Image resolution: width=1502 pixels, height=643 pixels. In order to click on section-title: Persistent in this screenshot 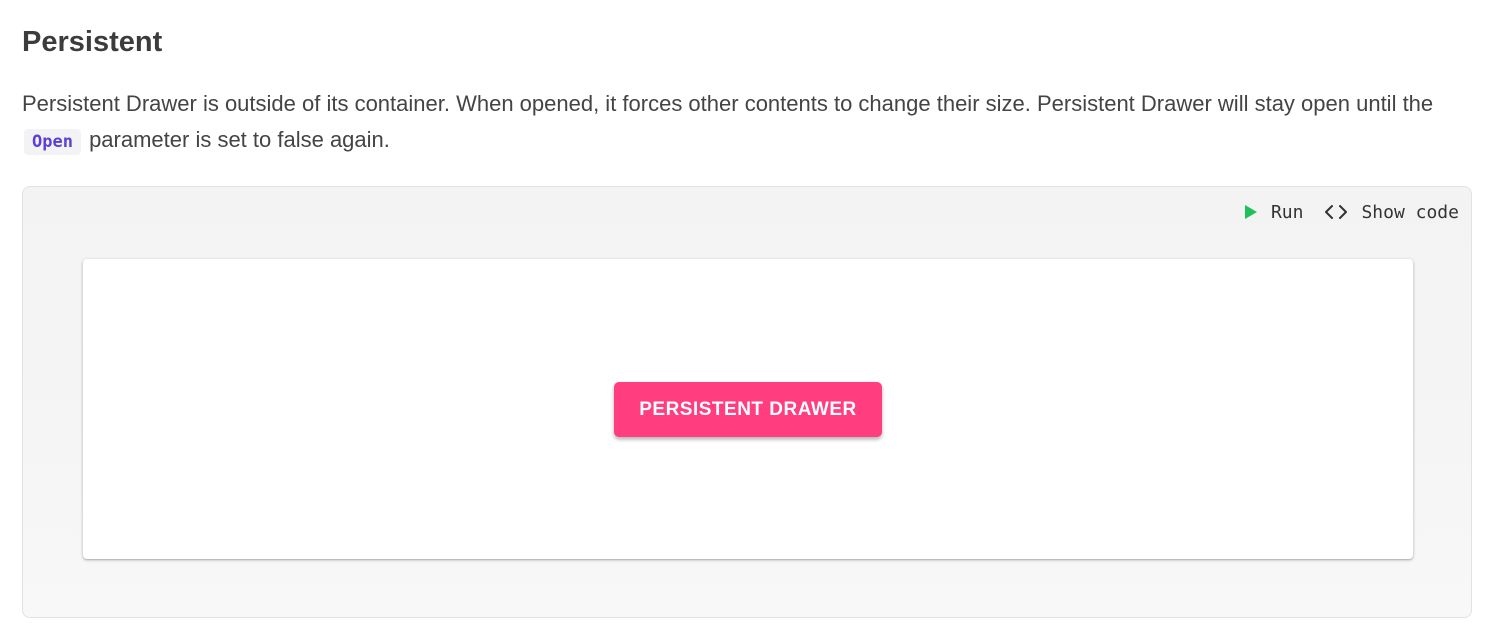, I will do `click(92, 42)`.